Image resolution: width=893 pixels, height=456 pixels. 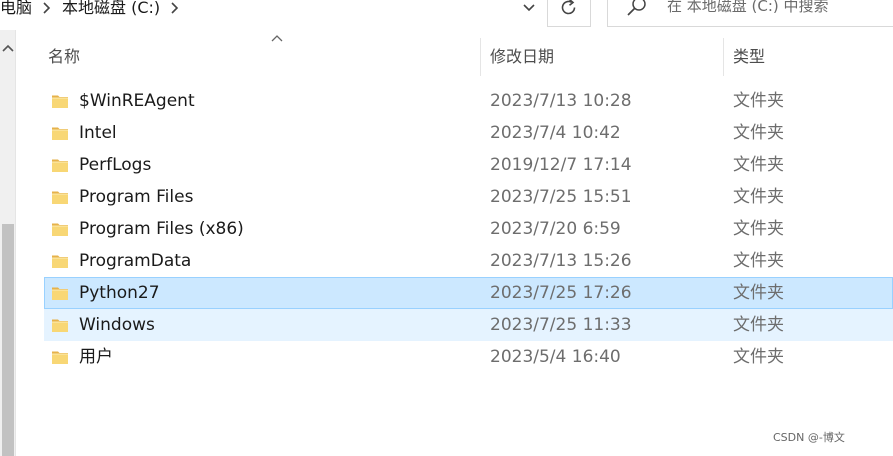 I want to click on scroll-up-icon, so click(x=8, y=49).